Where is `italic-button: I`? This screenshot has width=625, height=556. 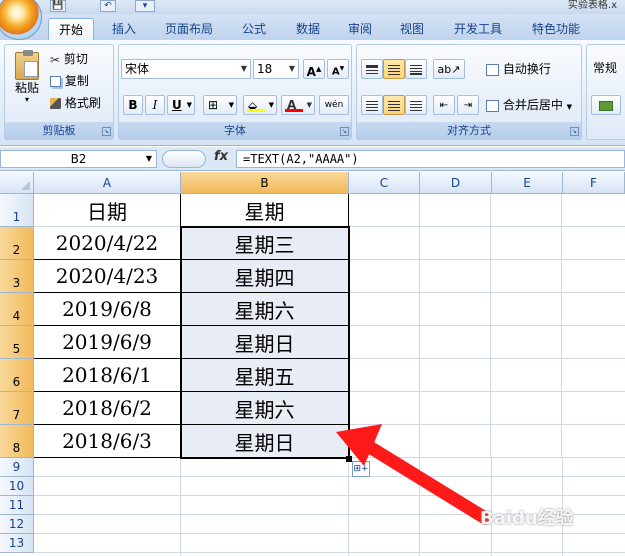
italic-button: I is located at coordinates (155, 105).